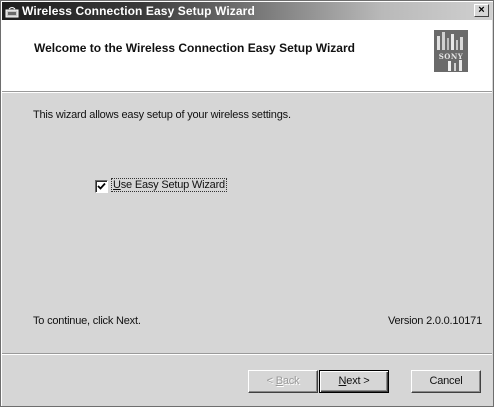 The image size is (494, 407). I want to click on cancel-button: Cancel, so click(446, 381).